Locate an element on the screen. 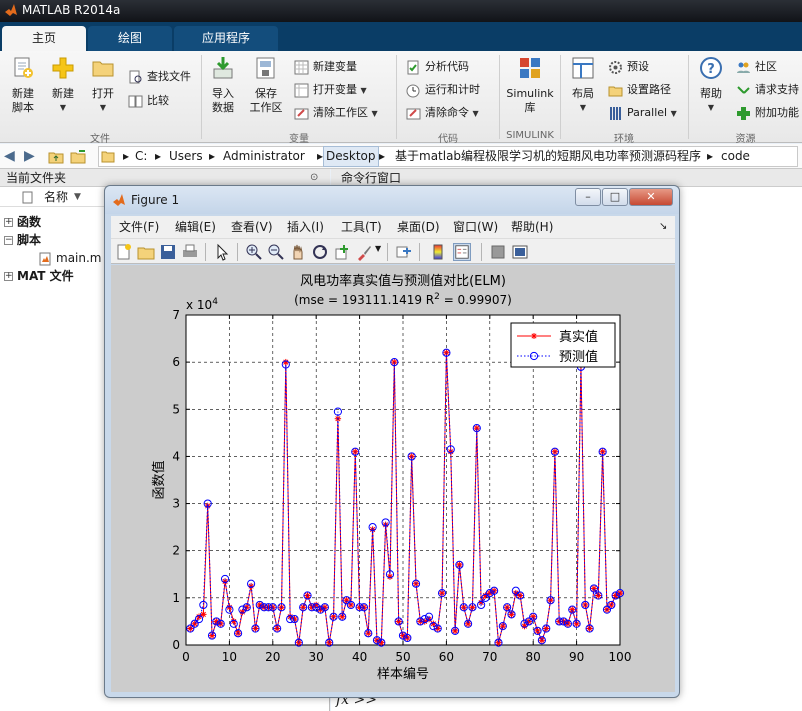 Image resolution: width=802 pixels, height=711 pixels. new-plus-icon is located at coordinates (63, 68).